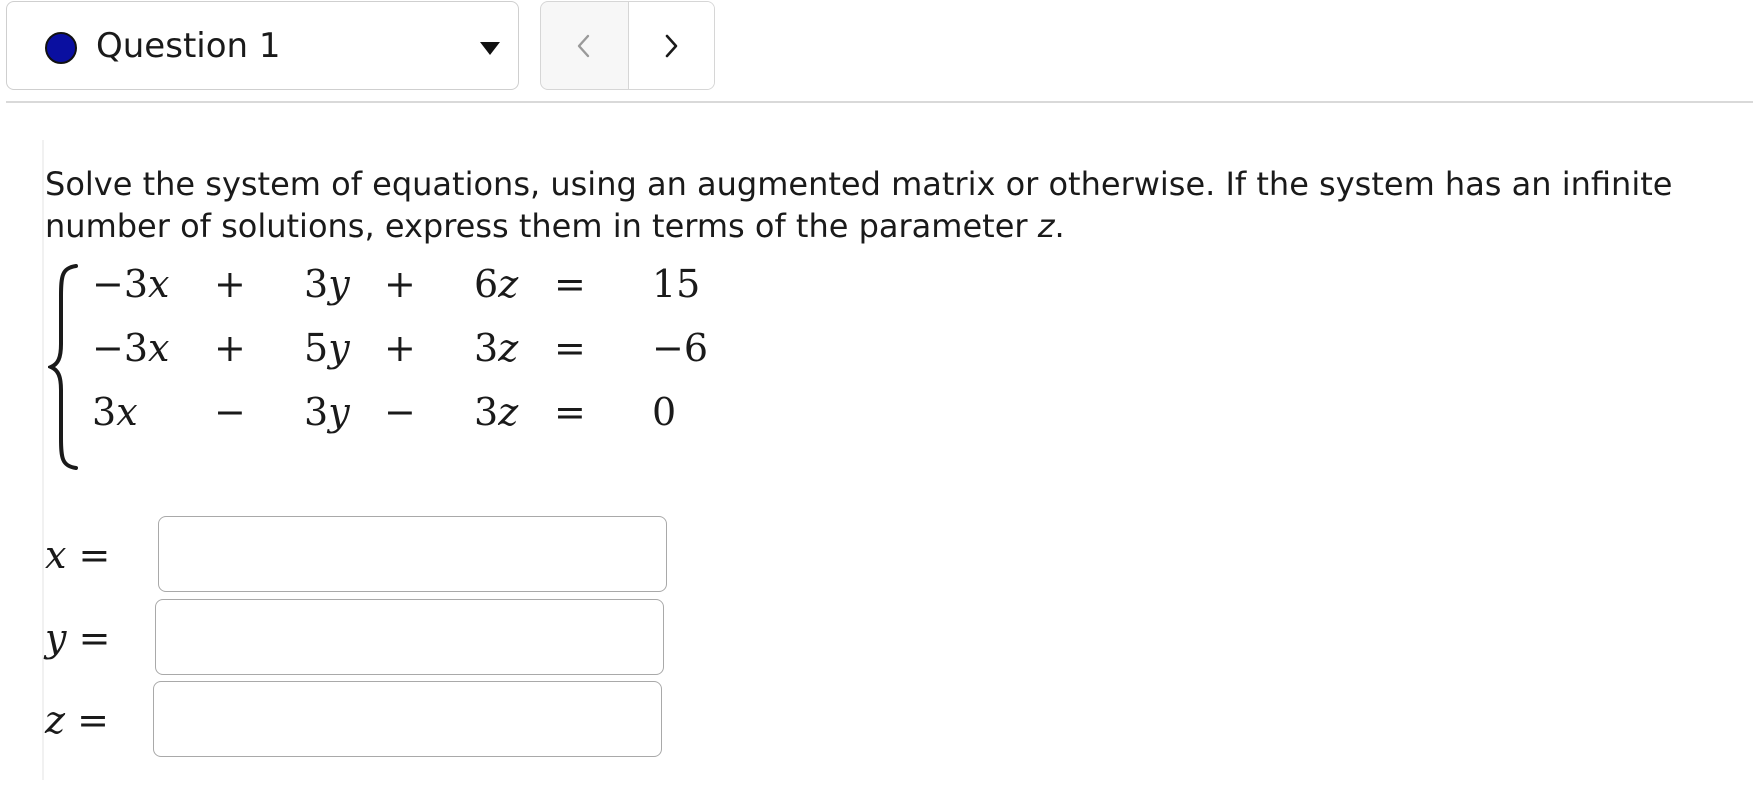 Image resolution: width=1753 pixels, height=791 pixels. I want to click on eq-row-2-op-2: +, so click(400, 348).